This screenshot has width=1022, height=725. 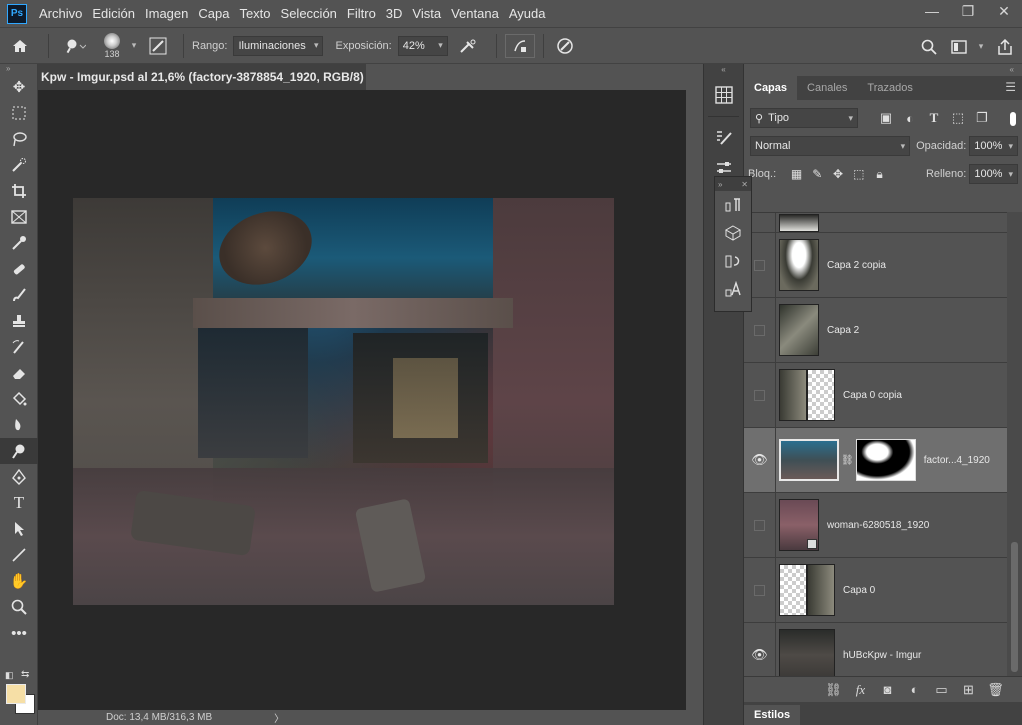 I want to click on filter-shape-icon: ⬚, so click(x=958, y=118).